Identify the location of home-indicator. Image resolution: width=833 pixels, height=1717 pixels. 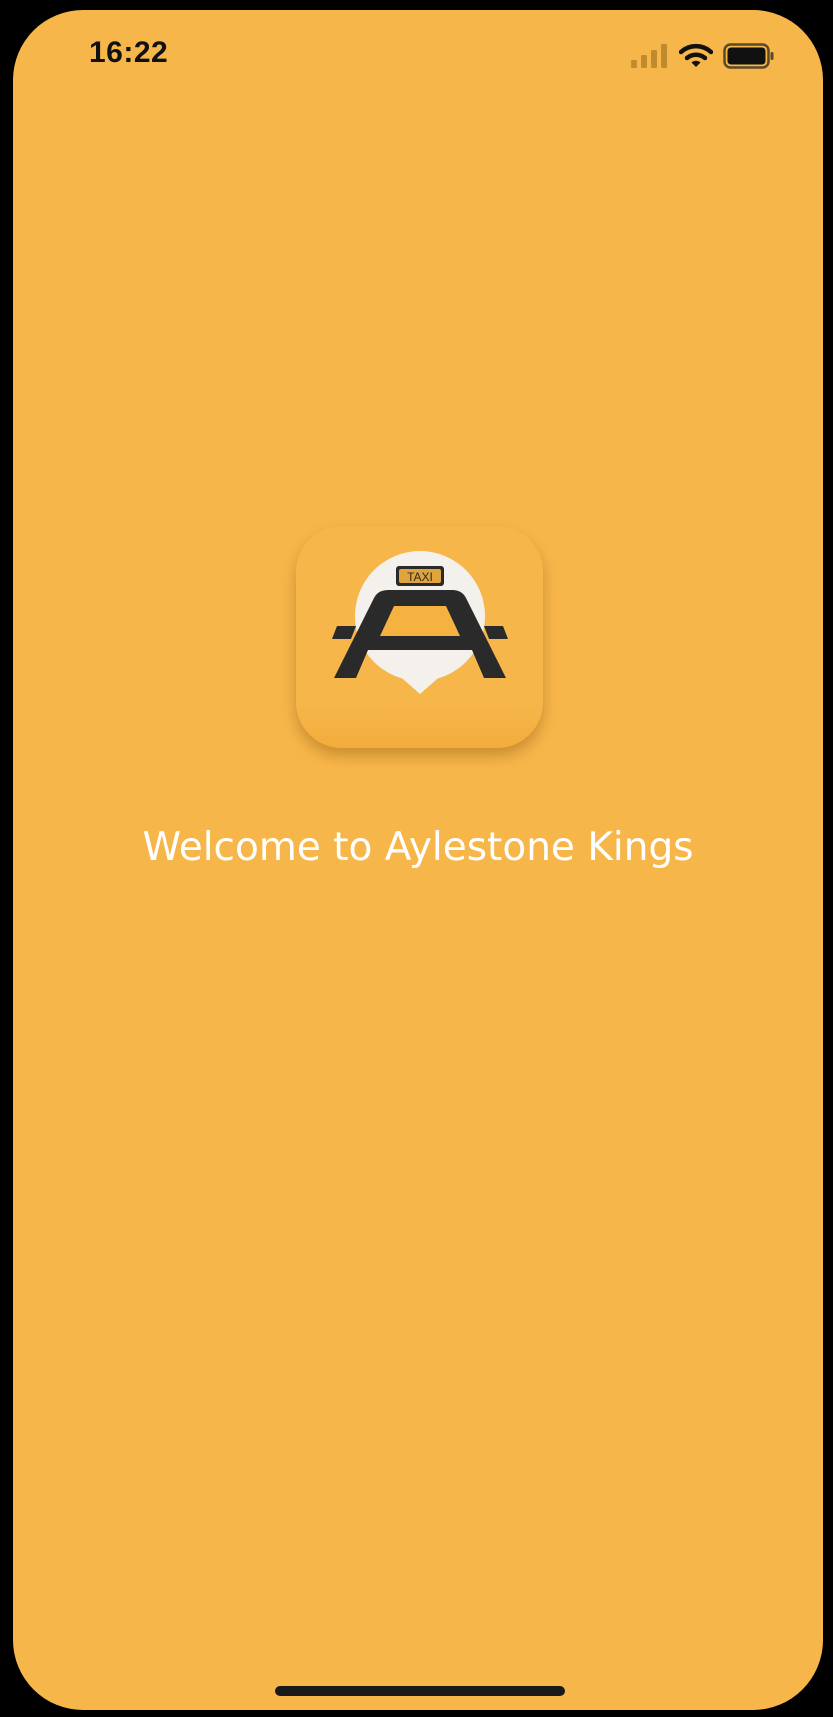
(420, 1691).